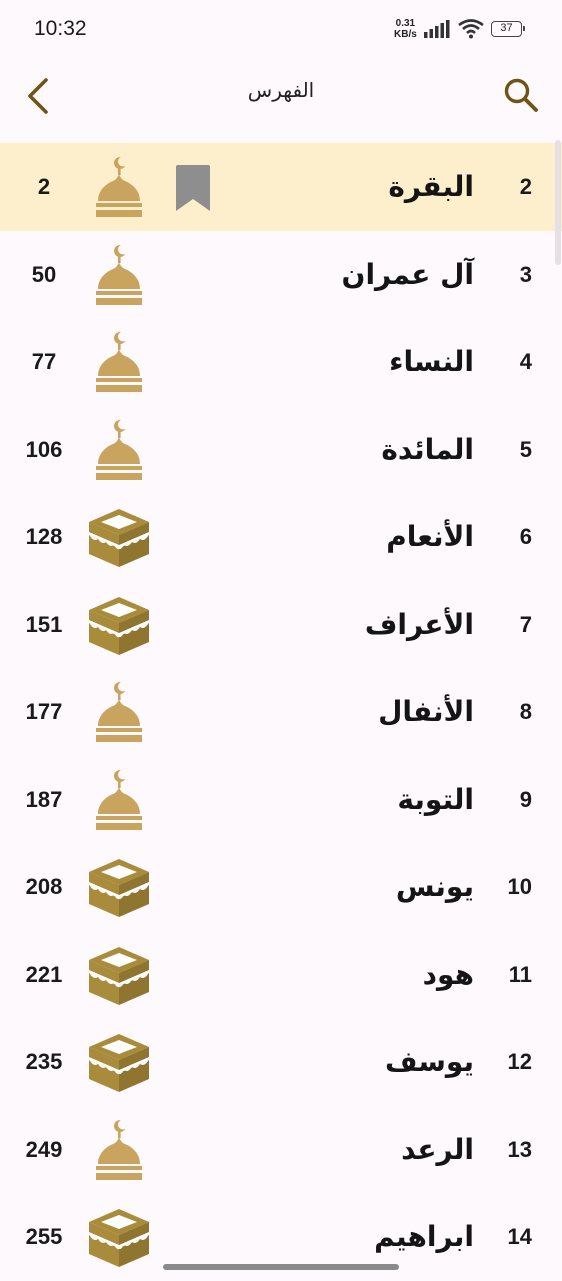 Image resolution: width=562 pixels, height=1281 pixels. I want to click on surah-number: 4, so click(525, 361).